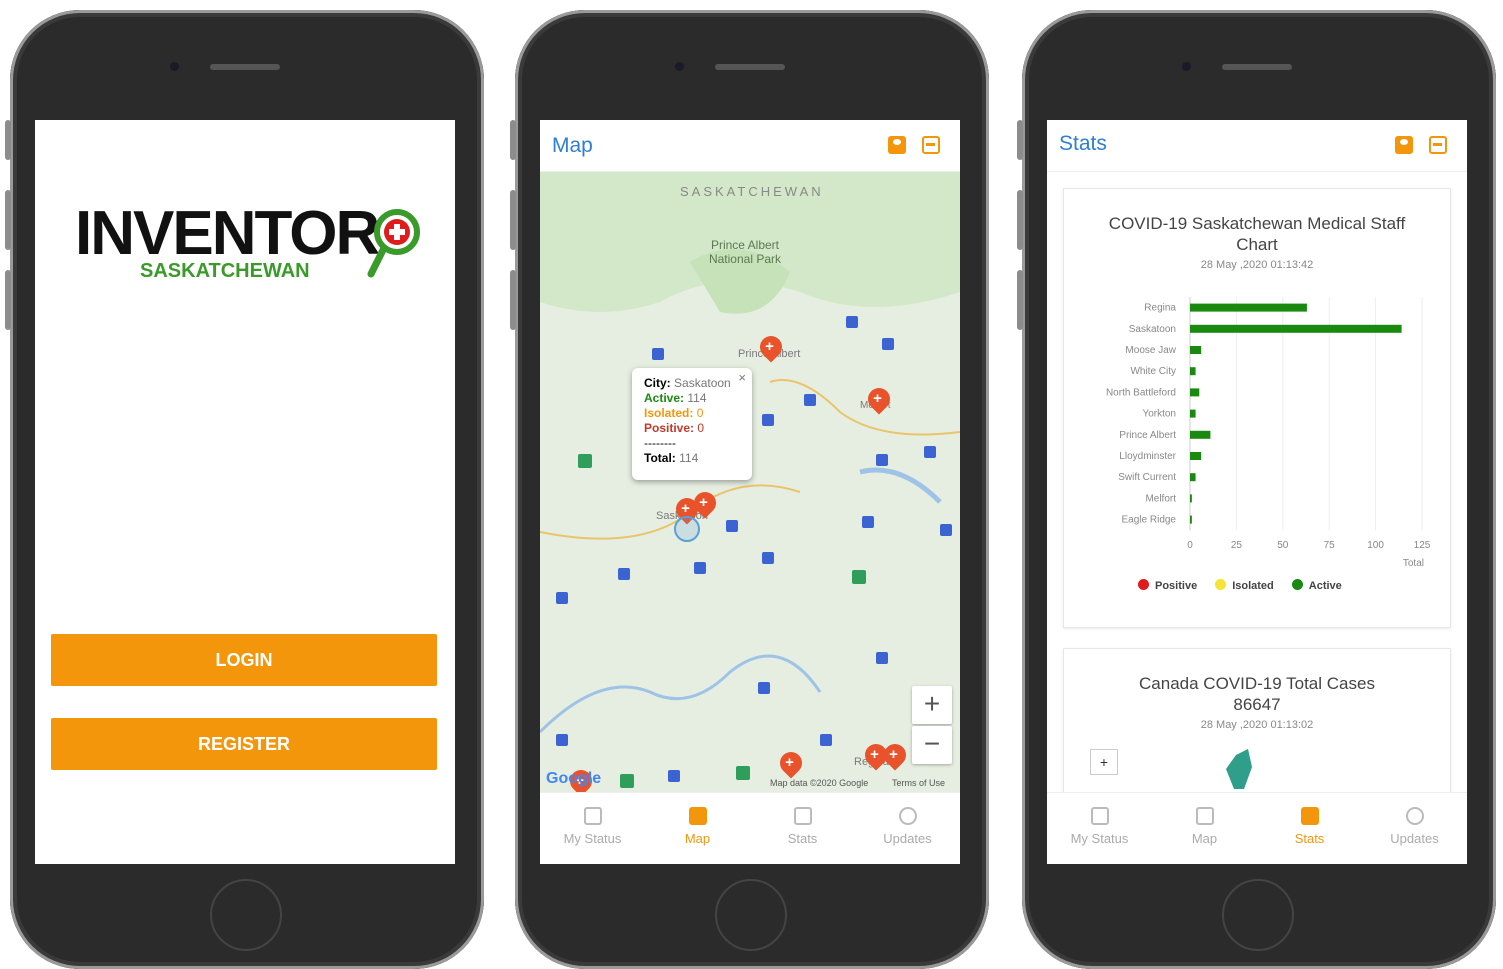  What do you see at coordinates (1104, 762) in the screenshot?
I see `map-zoom-in-button: +` at bounding box center [1104, 762].